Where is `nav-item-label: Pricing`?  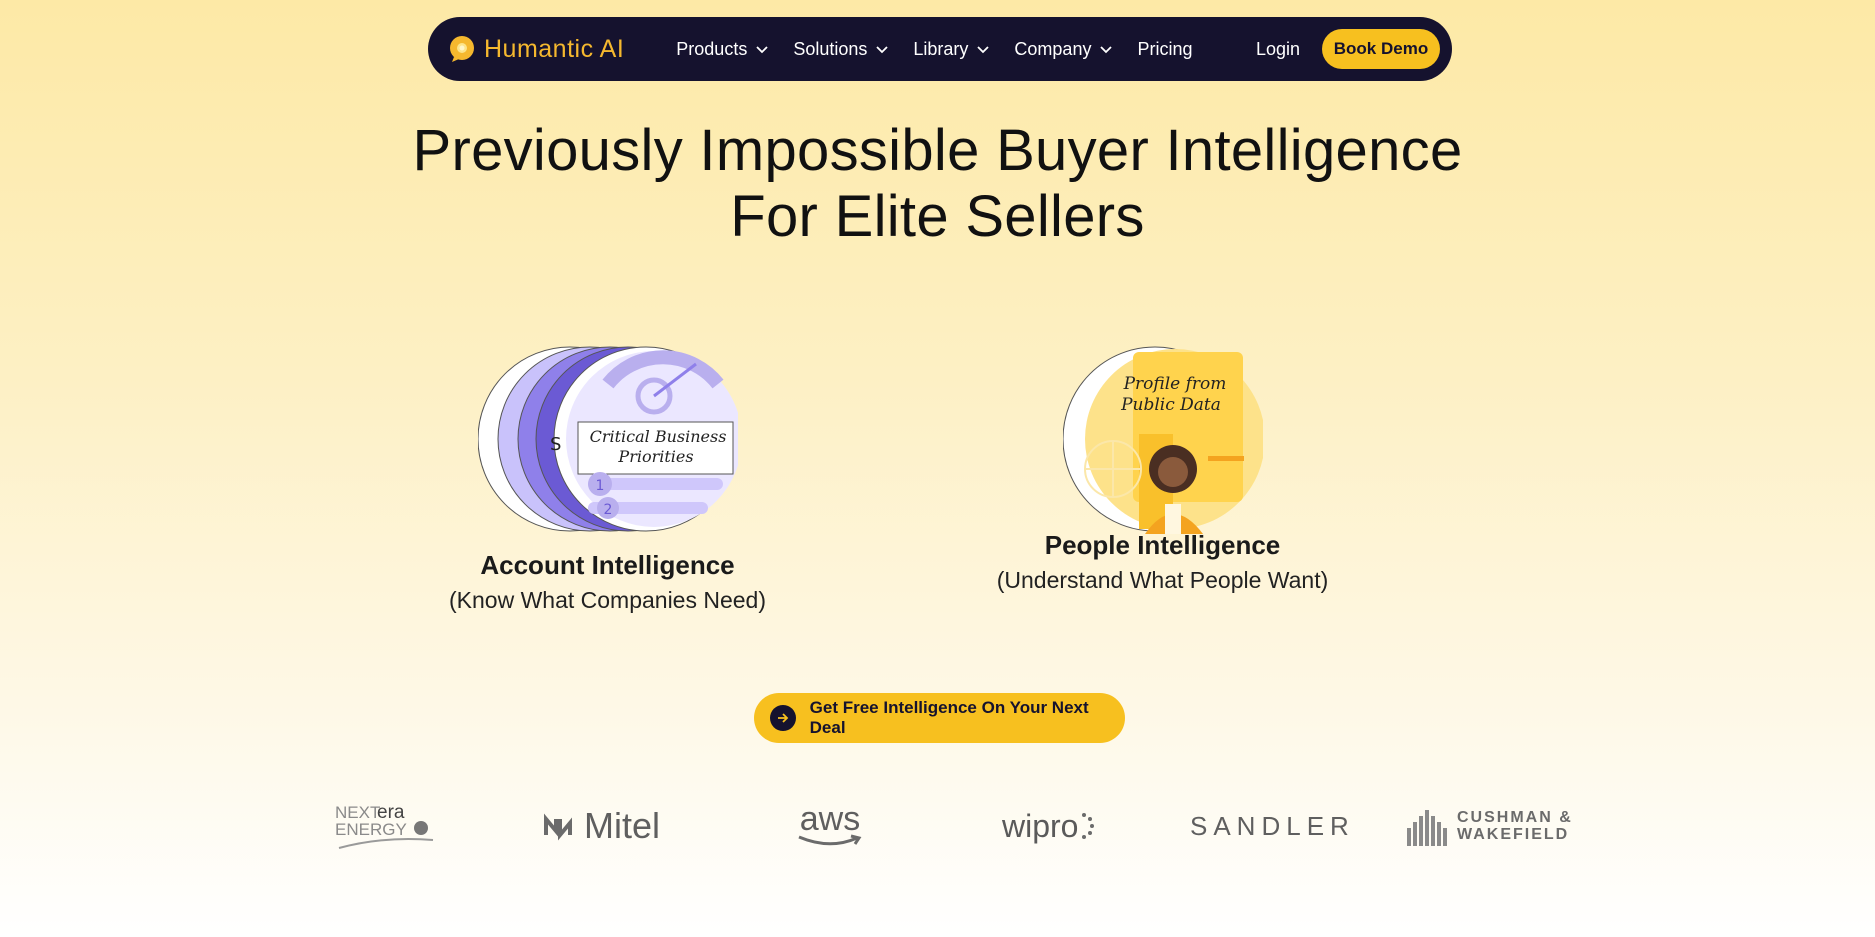 nav-item-label: Pricing is located at coordinates (1165, 48).